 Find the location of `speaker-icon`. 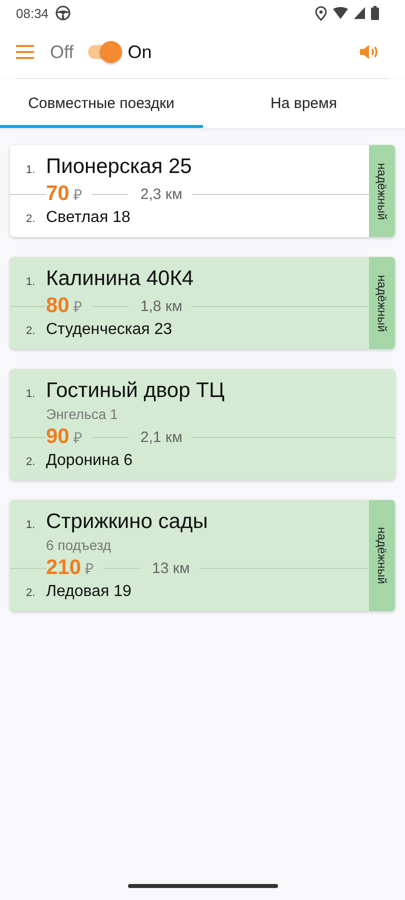

speaker-icon is located at coordinates (369, 52).